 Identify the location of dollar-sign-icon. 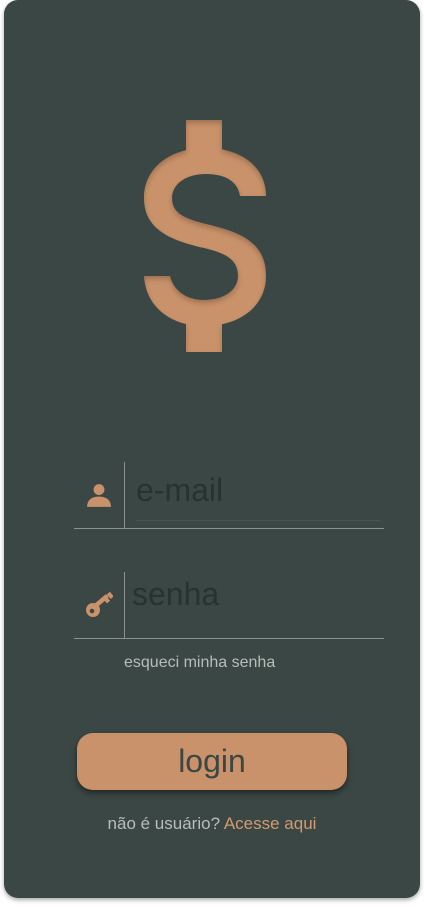
(204, 236).